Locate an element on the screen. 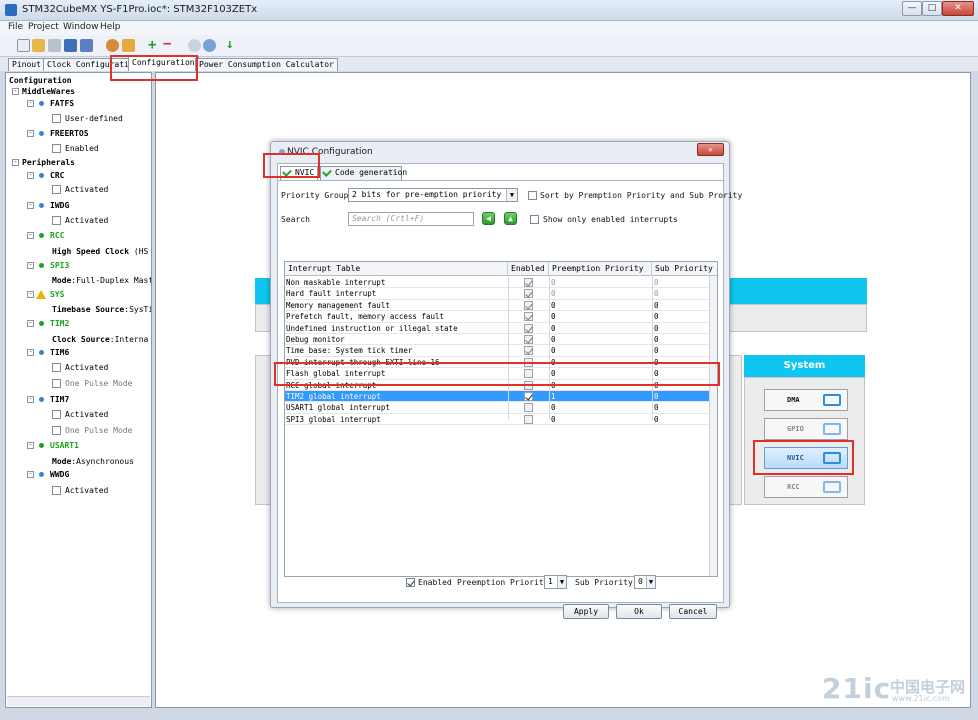 The width and height of the screenshot is (978, 720). minimize-button: — is located at coordinates (912, 8).